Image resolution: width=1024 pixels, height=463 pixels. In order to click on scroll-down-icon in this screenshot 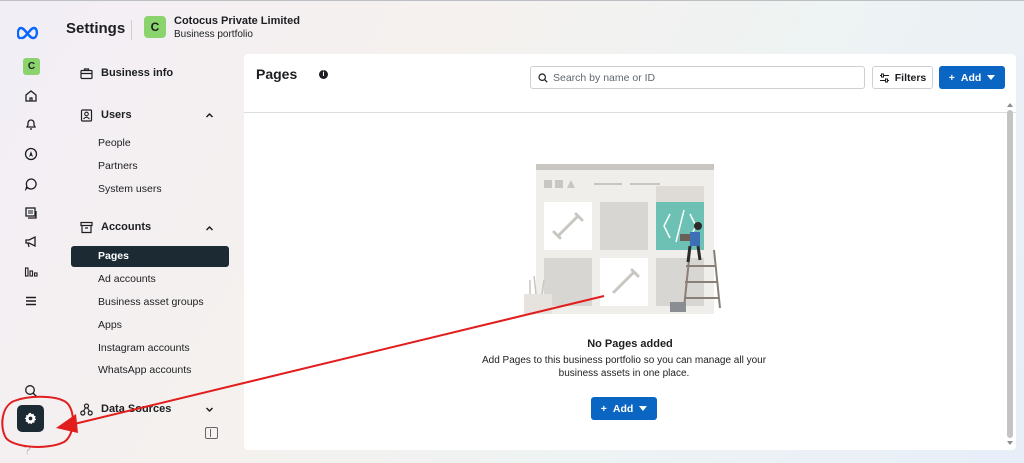, I will do `click(1010, 443)`.